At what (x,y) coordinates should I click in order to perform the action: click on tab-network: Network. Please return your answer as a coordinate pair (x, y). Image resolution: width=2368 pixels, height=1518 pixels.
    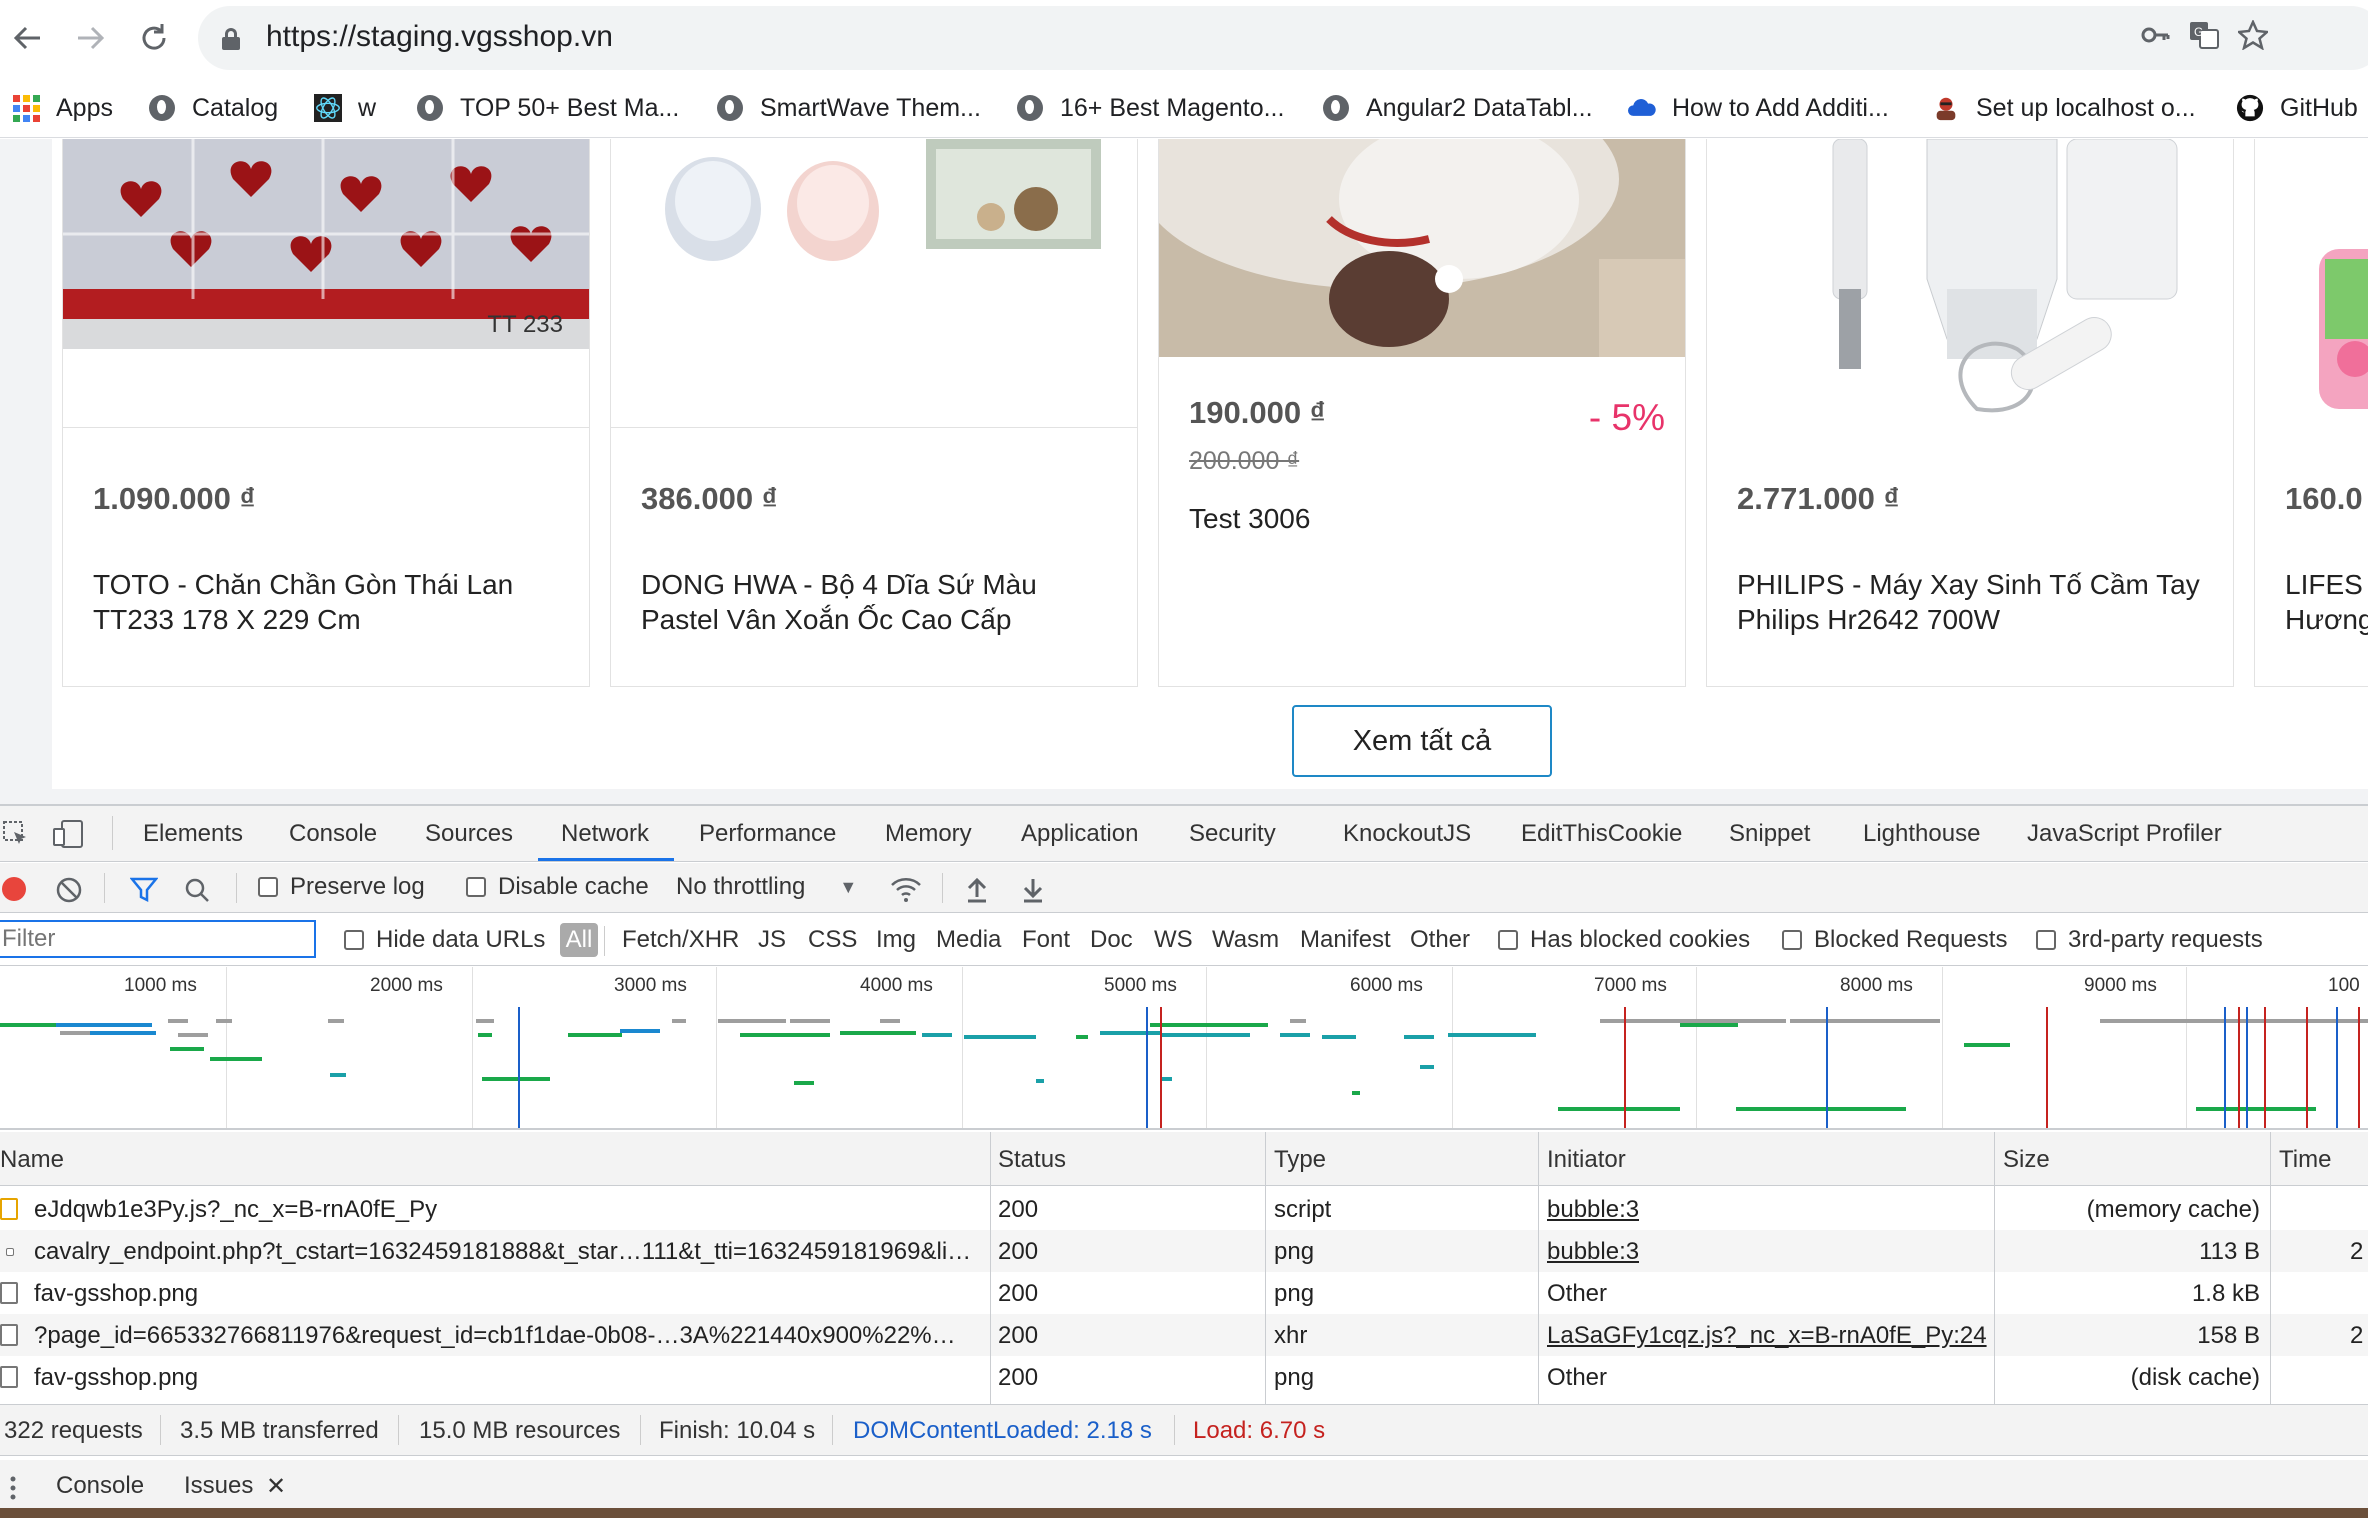
    Looking at the image, I should click on (605, 834).